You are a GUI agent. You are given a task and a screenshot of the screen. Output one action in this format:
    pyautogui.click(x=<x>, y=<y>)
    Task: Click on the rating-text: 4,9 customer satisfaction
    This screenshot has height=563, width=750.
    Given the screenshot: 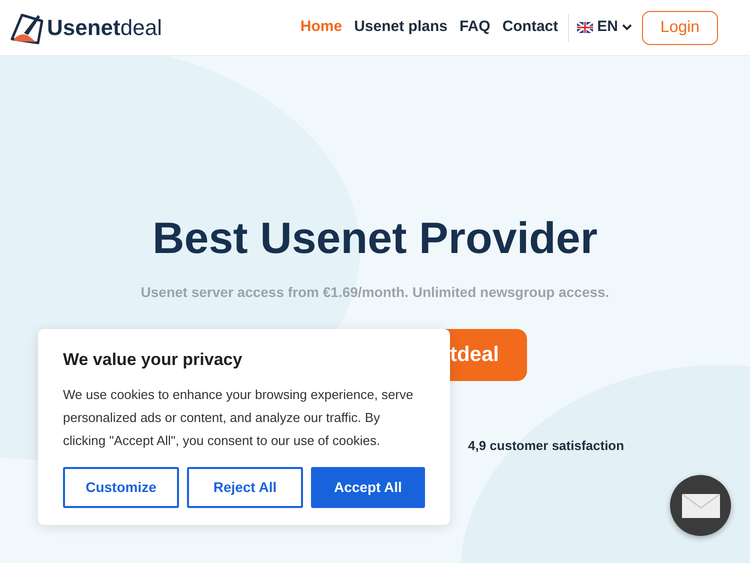 What is the action you would take?
    pyautogui.click(x=546, y=446)
    